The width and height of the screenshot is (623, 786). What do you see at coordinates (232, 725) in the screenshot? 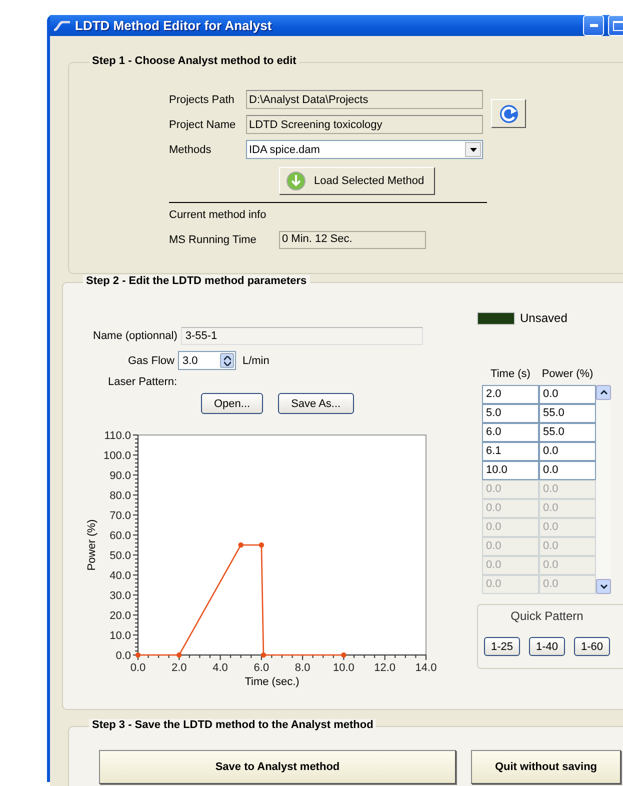
I see `section-legend: Step 3 - Save the LDTD method to the Analyst method` at bounding box center [232, 725].